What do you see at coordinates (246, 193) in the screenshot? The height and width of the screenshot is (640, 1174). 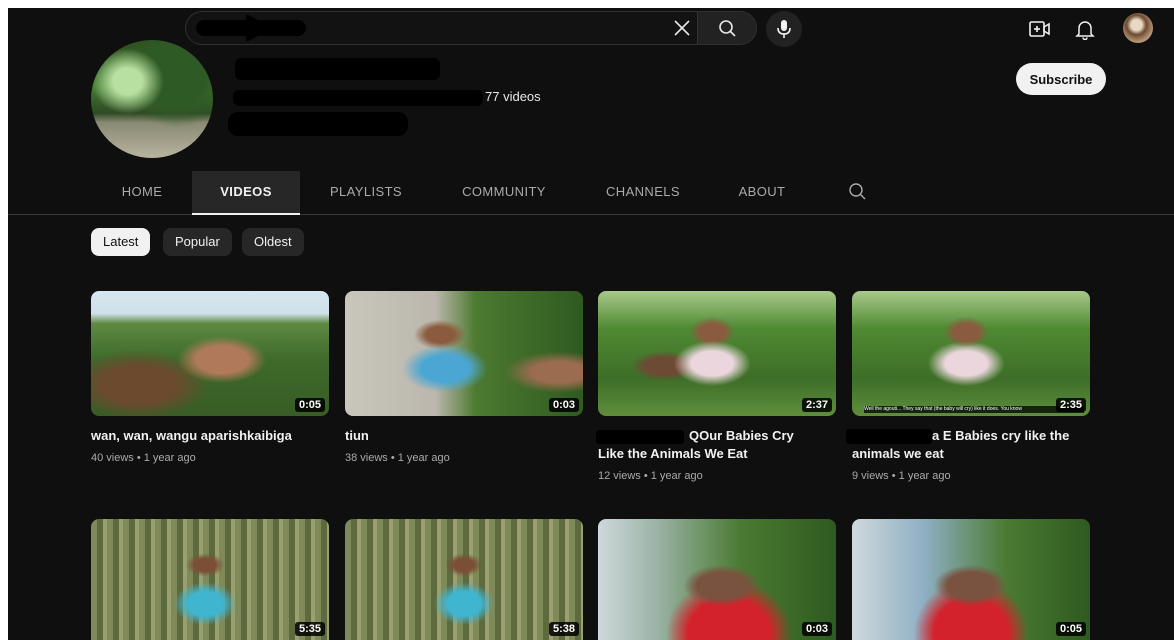 I see `tab-videos: VIDEOS` at bounding box center [246, 193].